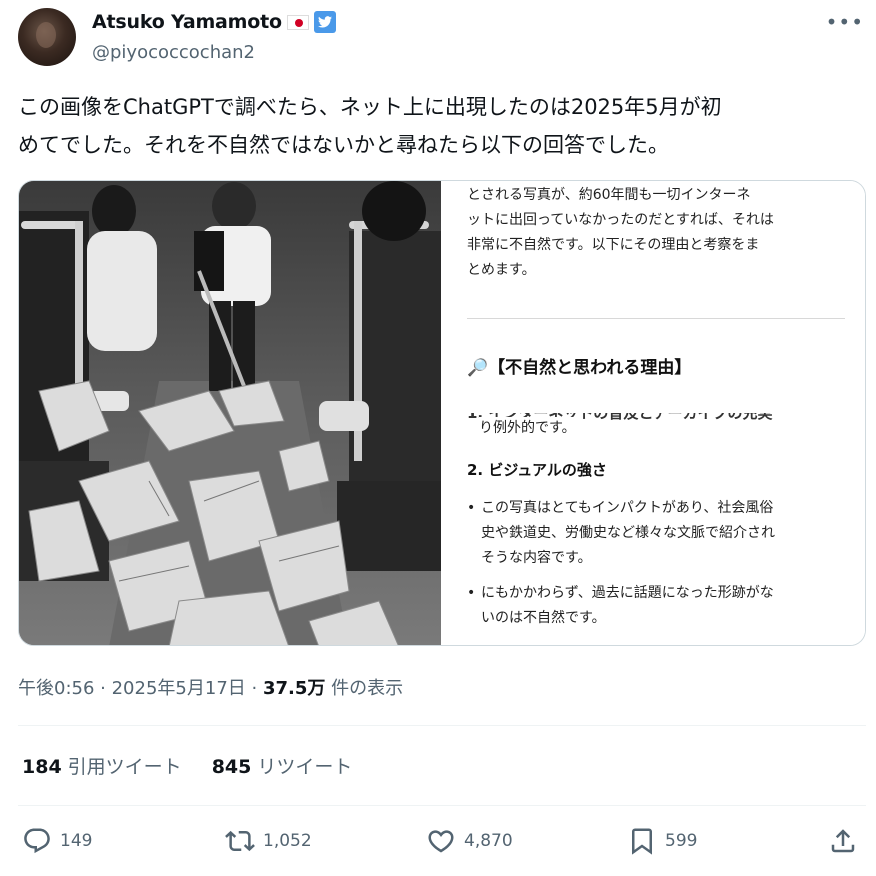 The width and height of the screenshot is (876, 876). I want to click on tweet-header: Atsuko Yamamoto @piyococcochan2 •••, so click(442, 38).